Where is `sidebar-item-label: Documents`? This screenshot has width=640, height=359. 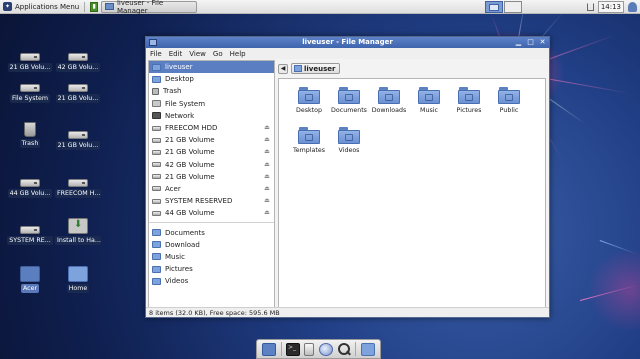
sidebar-item-label: Documents is located at coordinates (185, 232).